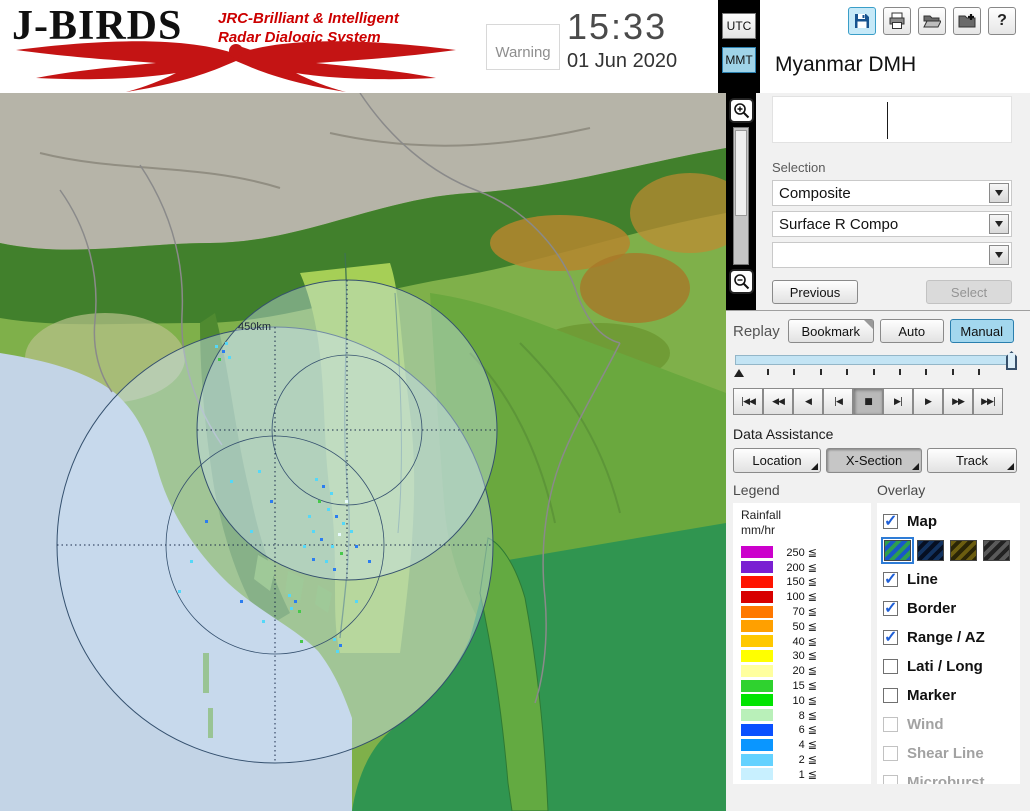  Describe the element at coordinates (741, 110) in the screenshot. I see `zoom-in-button` at that location.